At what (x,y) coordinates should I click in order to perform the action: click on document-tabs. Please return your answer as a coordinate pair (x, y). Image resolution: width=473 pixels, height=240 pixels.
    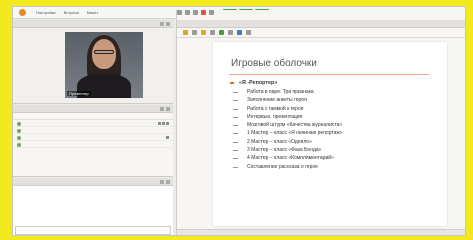
    Looking at the image, I should click on (321, 24).